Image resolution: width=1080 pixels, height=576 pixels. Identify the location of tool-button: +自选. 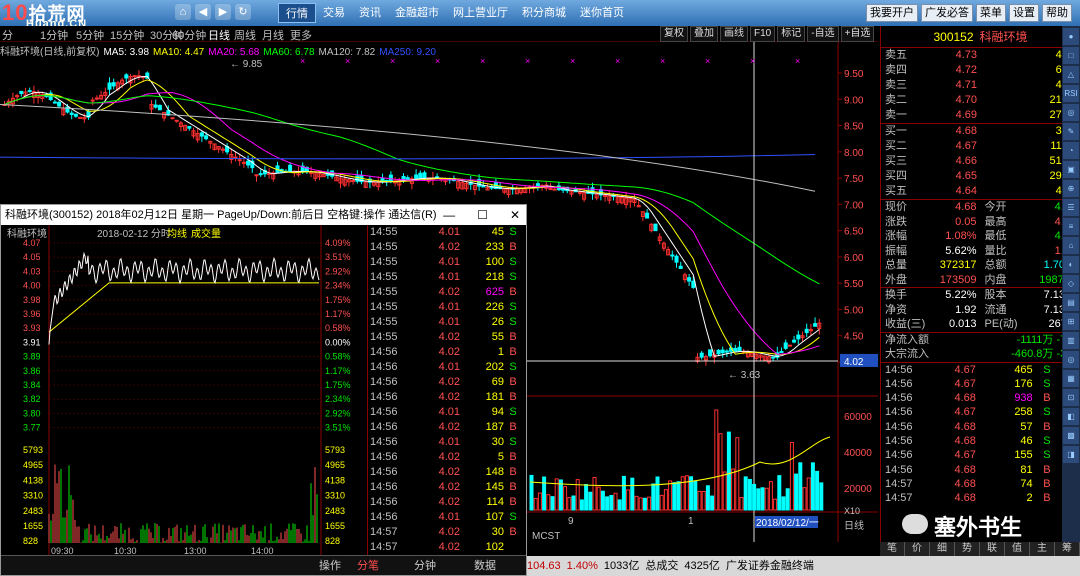
(857, 34).